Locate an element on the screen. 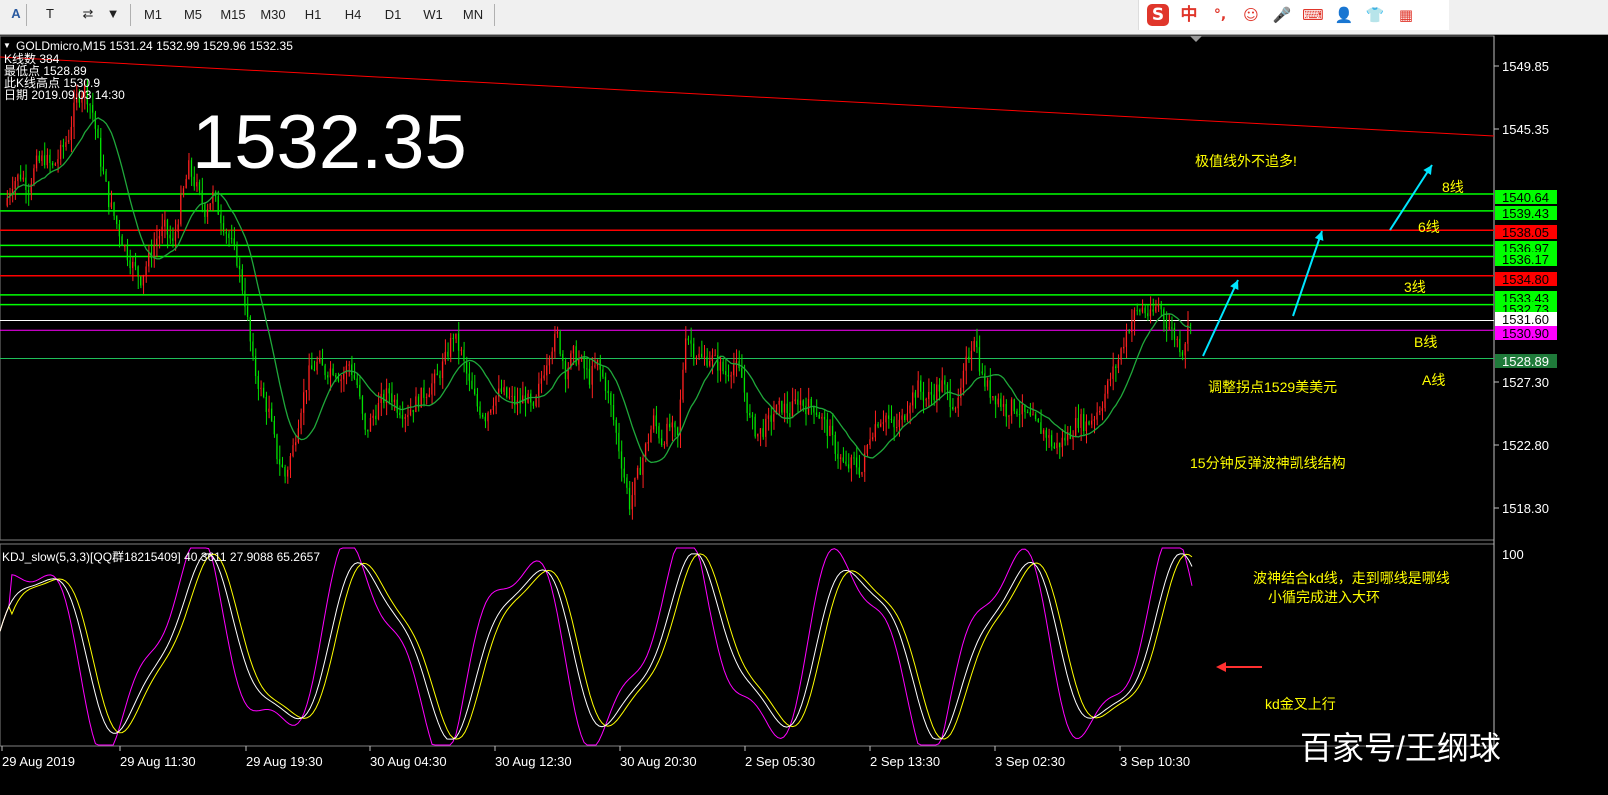 The height and width of the screenshot is (795, 1608). price-tick-label: 1527.30 is located at coordinates (1525, 382).